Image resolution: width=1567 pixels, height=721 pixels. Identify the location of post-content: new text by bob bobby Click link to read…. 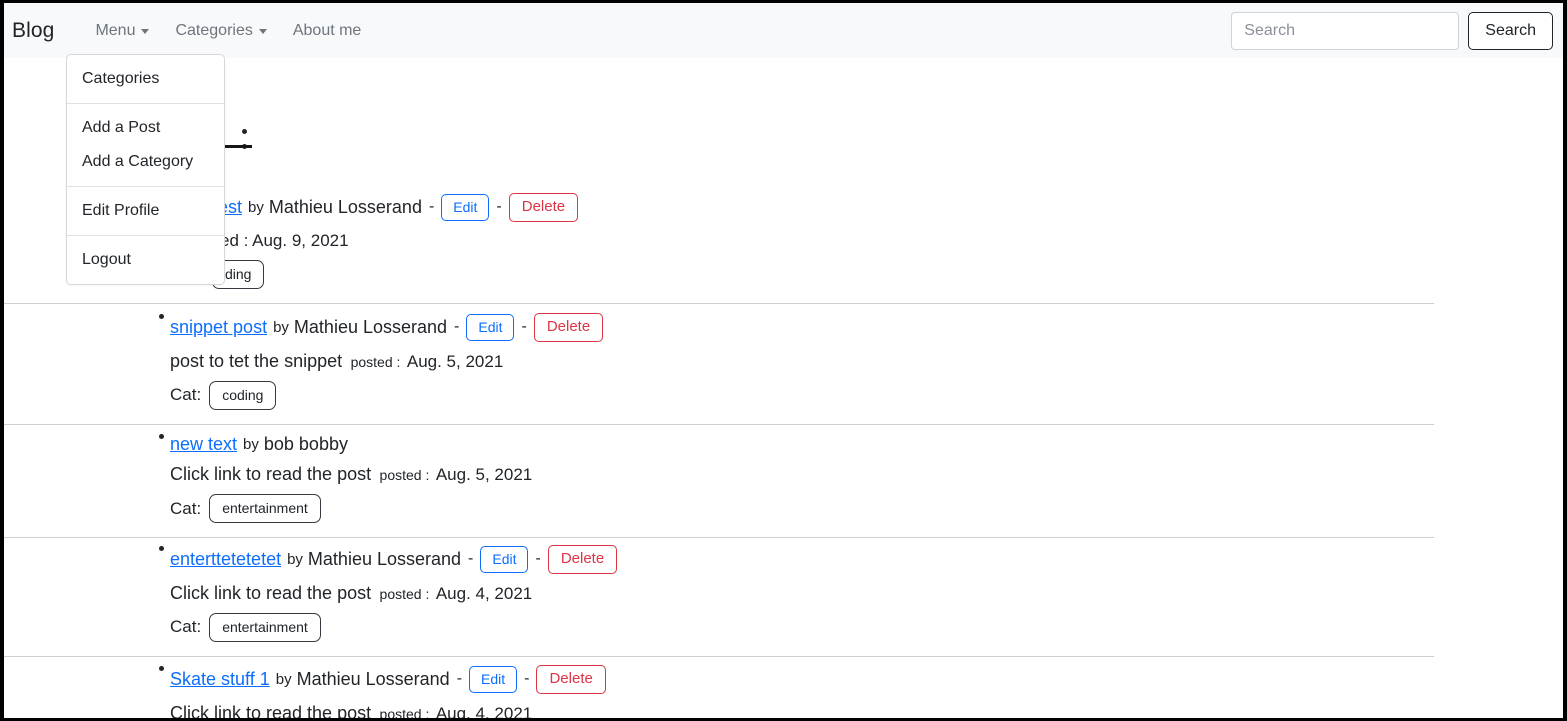
(719, 480).